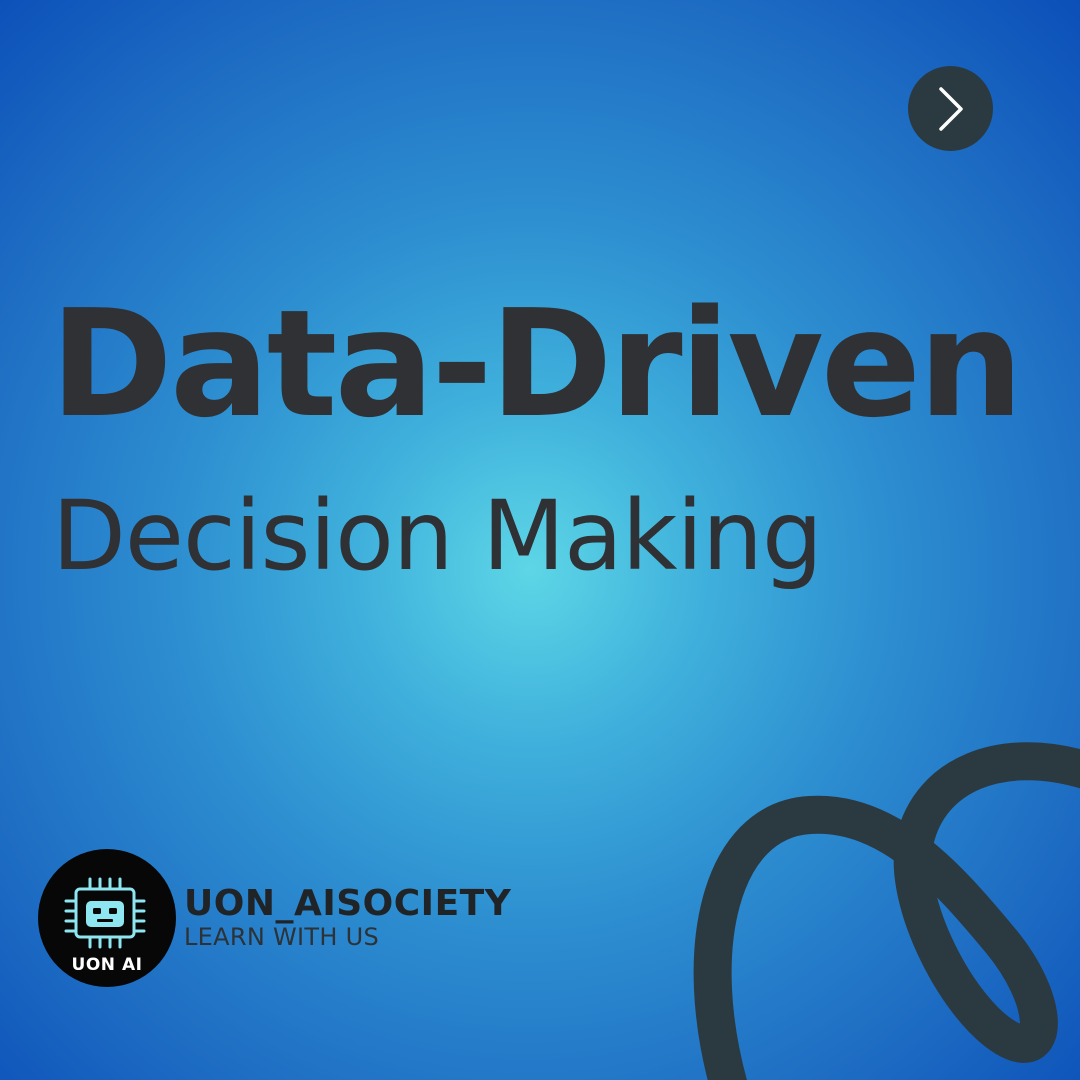 The image size is (1080, 1080). Describe the element at coordinates (107, 965) in the screenshot. I see `logo-label: UON AI` at that location.